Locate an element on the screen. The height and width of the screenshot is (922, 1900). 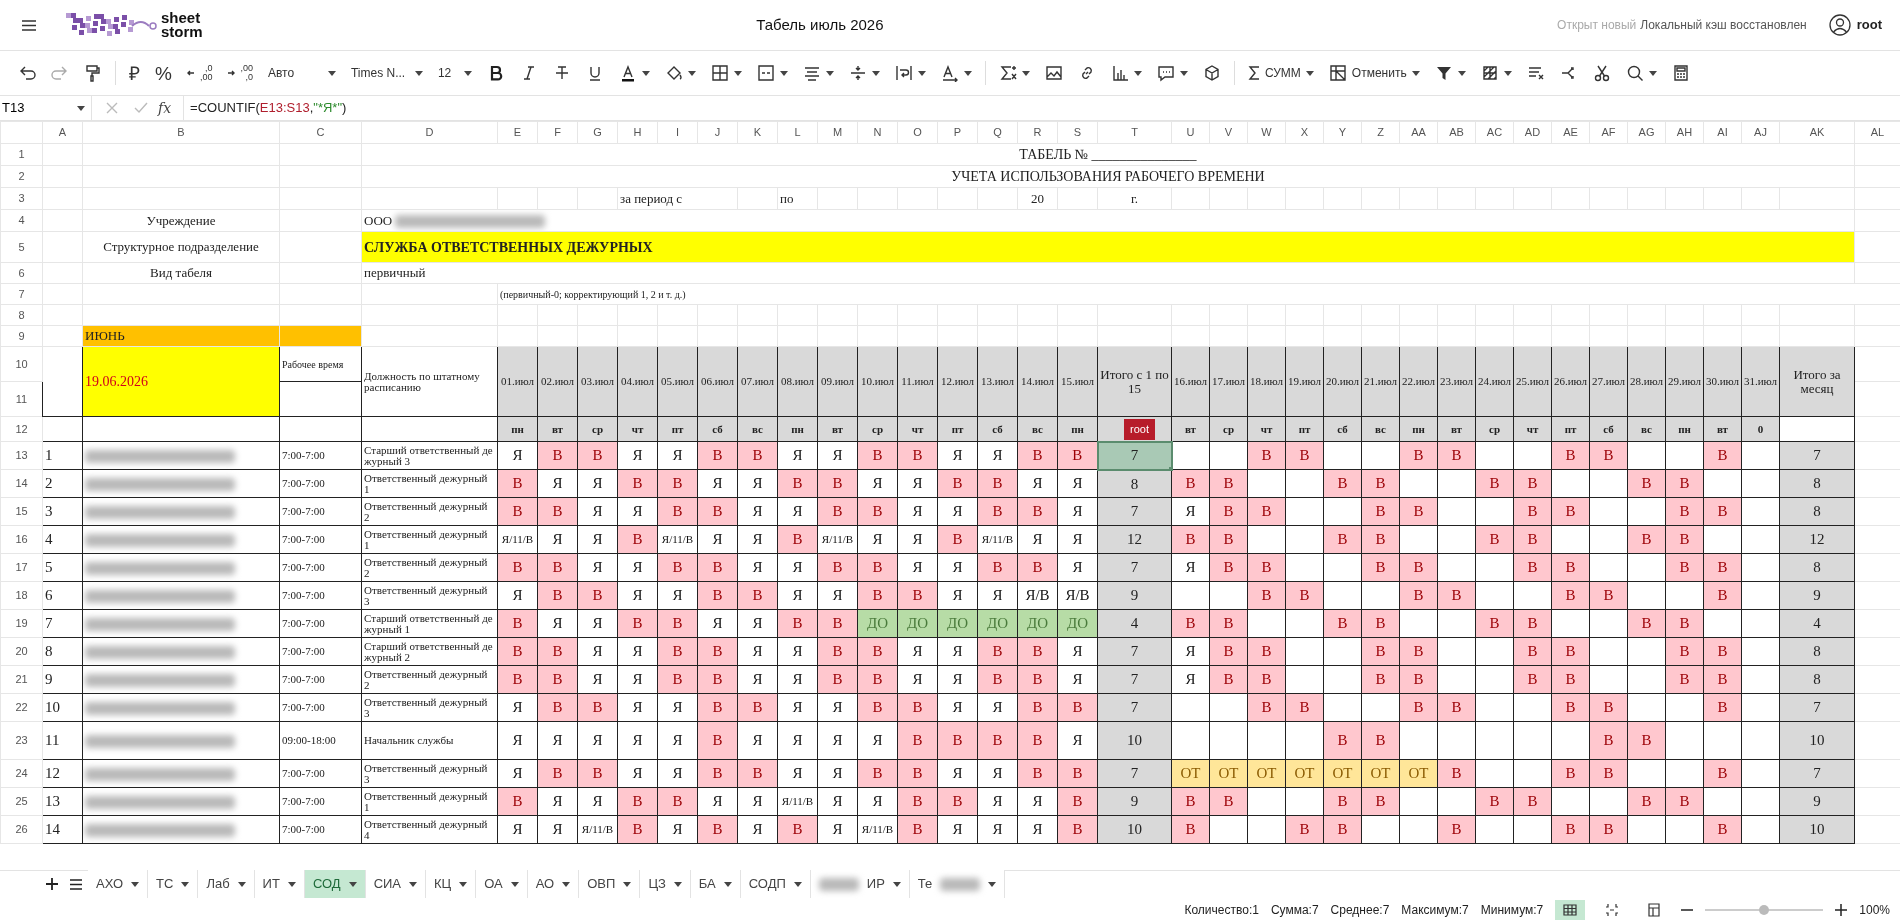
sheet-tab: ТС is located at coordinates (173, 884).